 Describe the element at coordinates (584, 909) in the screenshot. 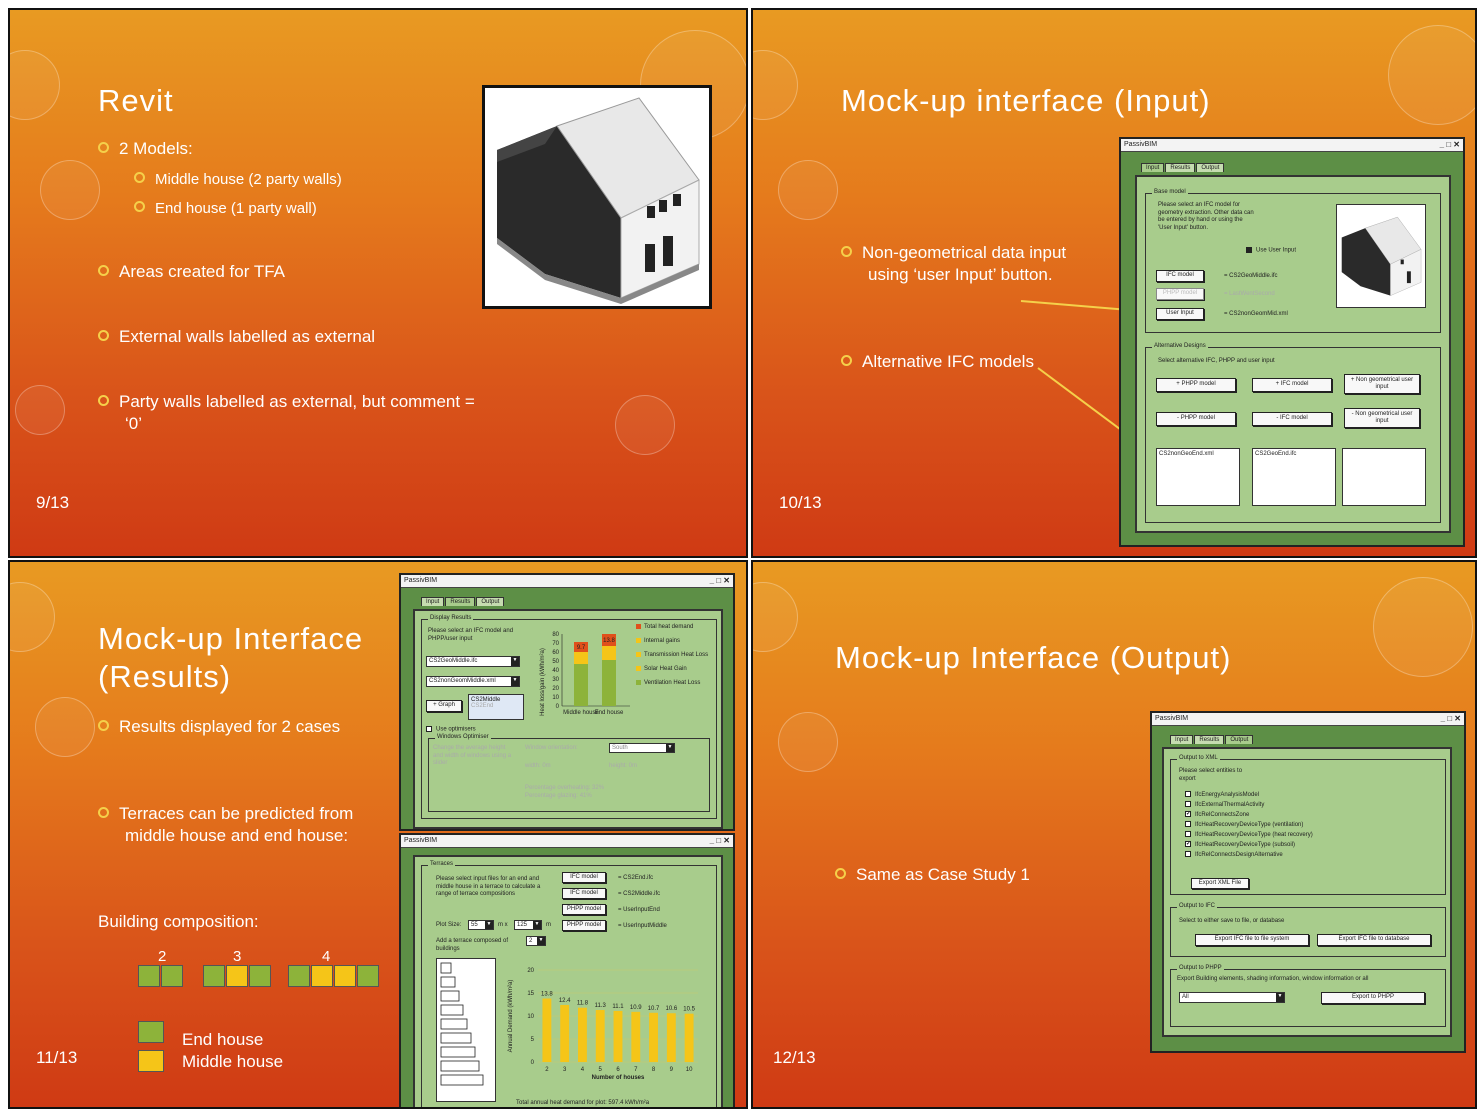

I see `end-phpp-button: PHPP model` at that location.